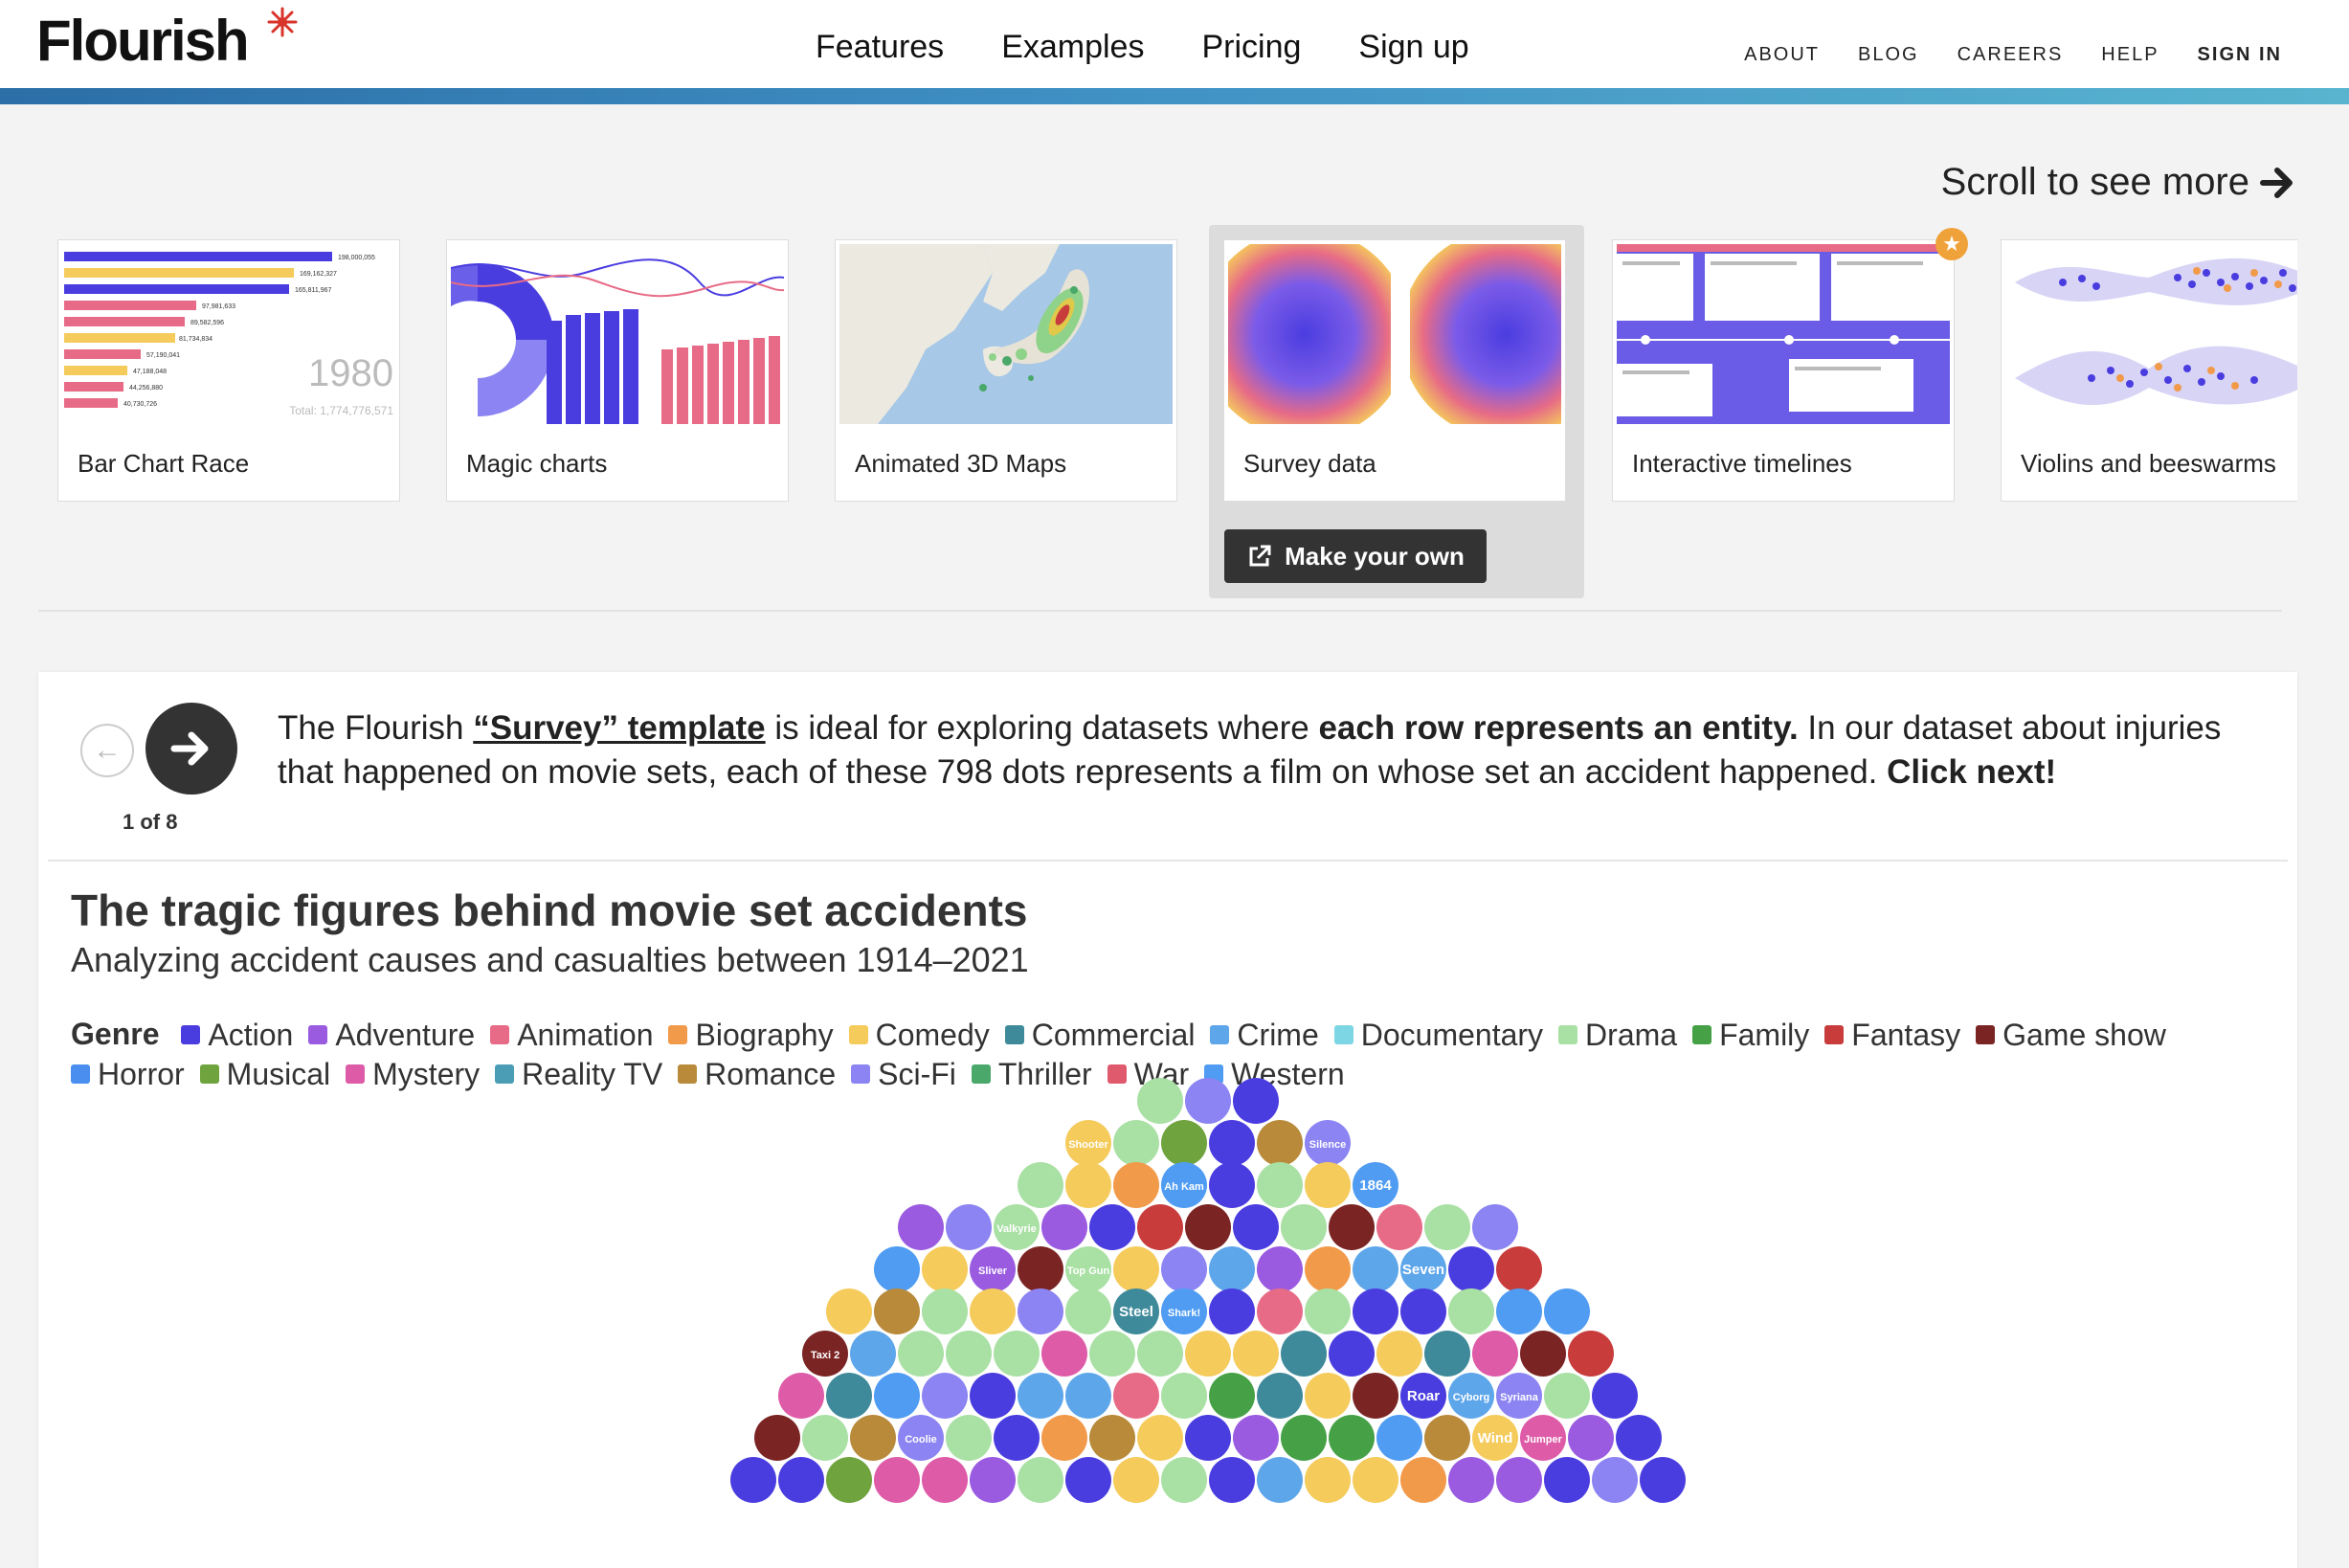  I want to click on legend-item: Game show, so click(2071, 1035).